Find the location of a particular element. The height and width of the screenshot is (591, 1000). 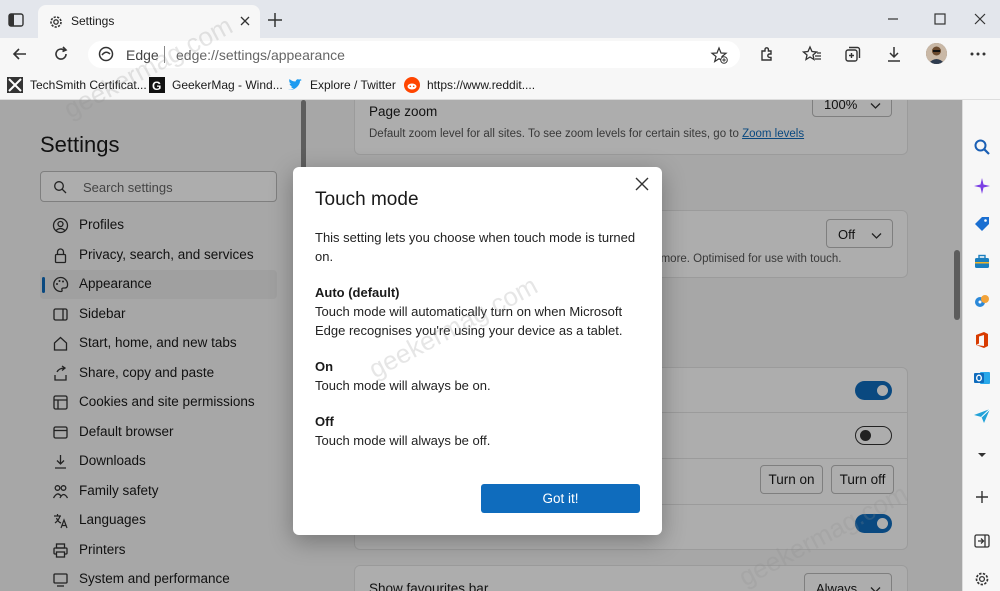

dialog-title: Touch mode is located at coordinates (367, 199).